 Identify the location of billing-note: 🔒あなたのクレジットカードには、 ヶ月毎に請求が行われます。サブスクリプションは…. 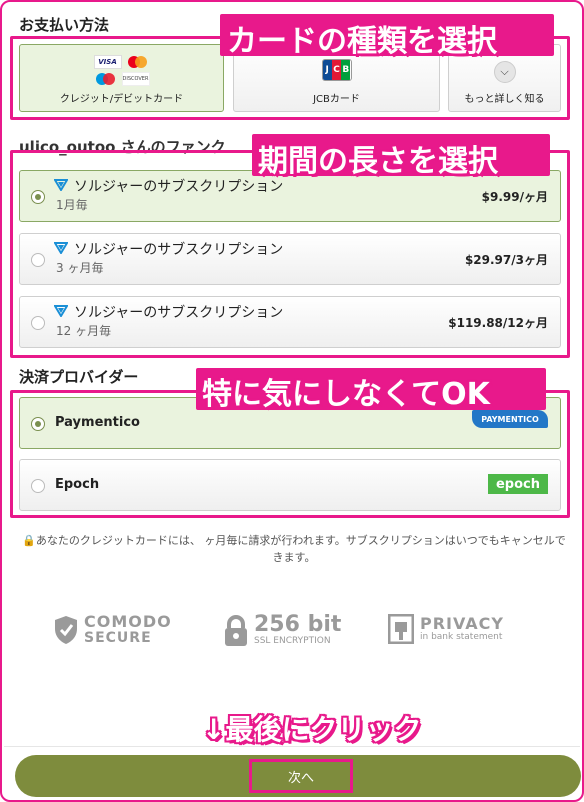
(294, 549).